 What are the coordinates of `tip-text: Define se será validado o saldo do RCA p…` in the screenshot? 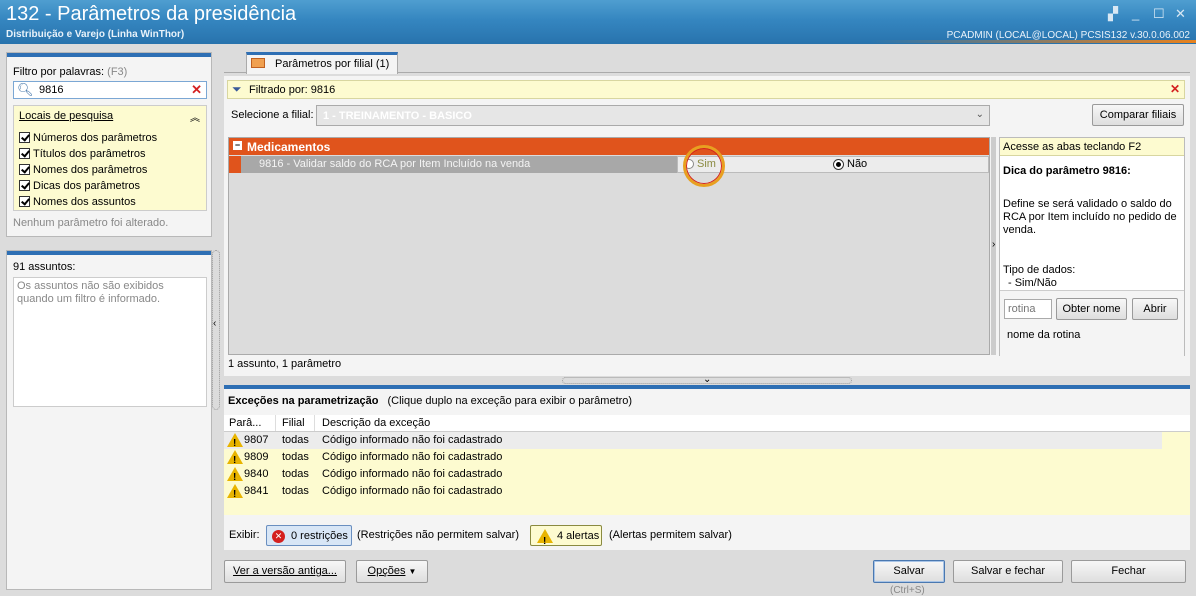 It's located at (1090, 217).